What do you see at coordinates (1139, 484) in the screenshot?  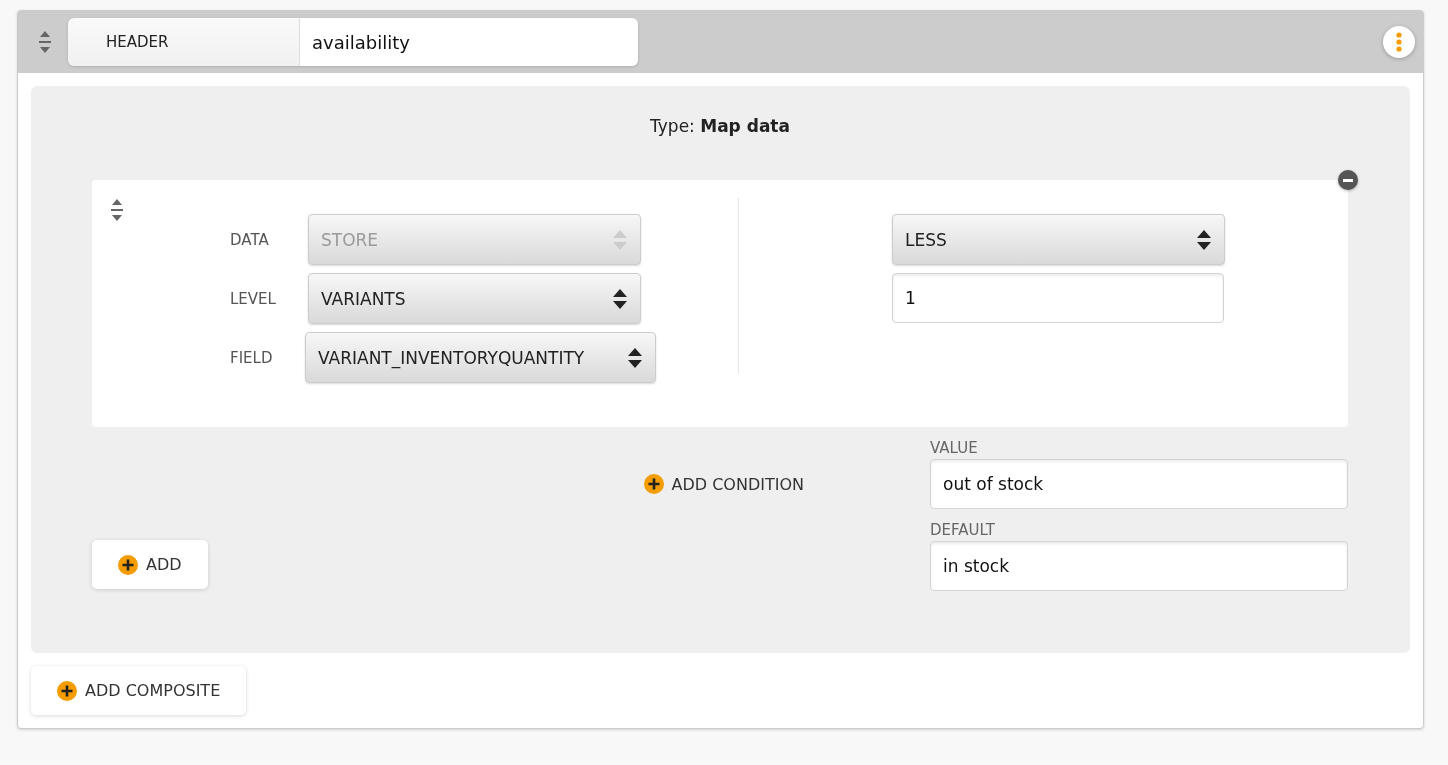 I see `text-field: out of stock` at bounding box center [1139, 484].